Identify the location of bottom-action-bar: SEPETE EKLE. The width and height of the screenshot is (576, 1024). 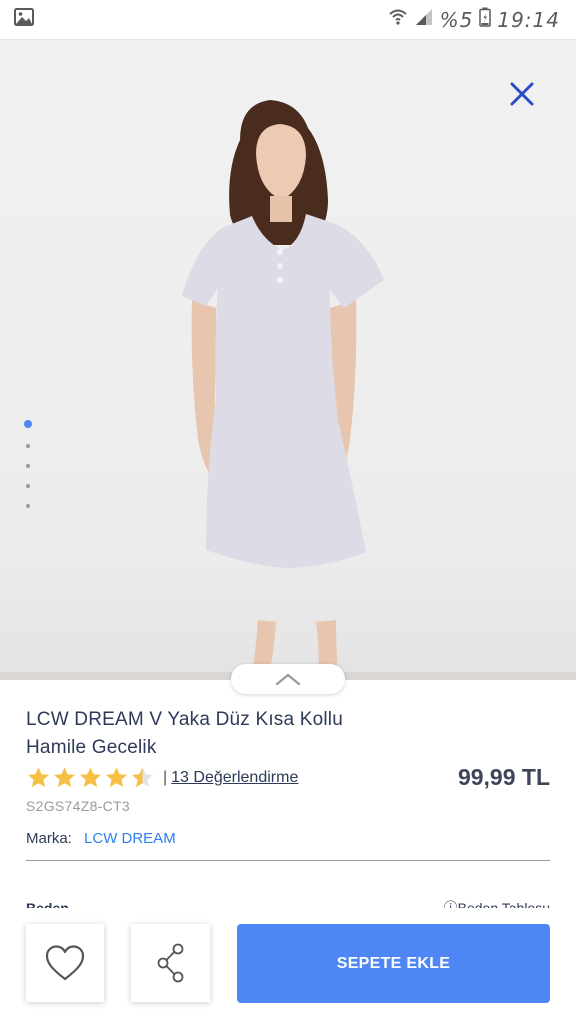
(288, 966).